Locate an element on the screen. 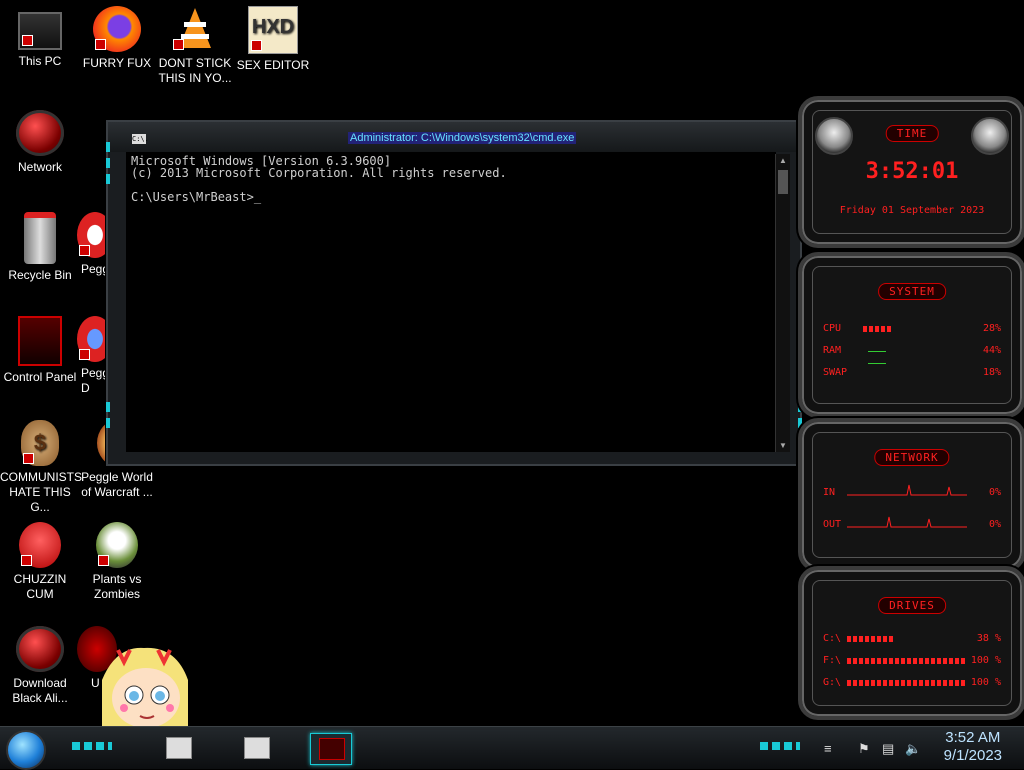  cmd-active-icon is located at coordinates (332, 749).